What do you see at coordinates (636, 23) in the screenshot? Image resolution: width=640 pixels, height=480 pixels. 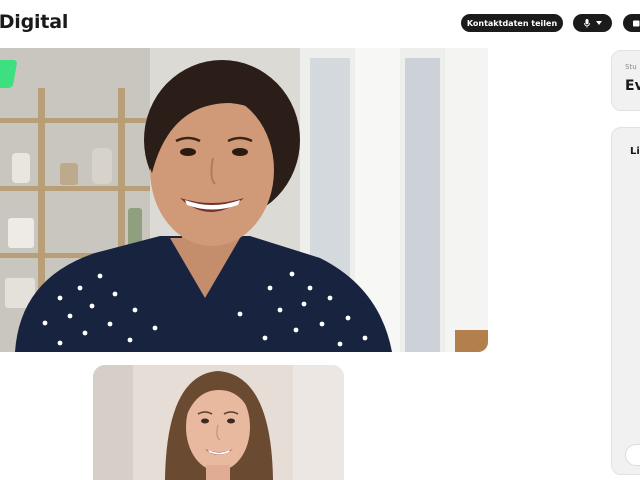 I see `camera-icon` at bounding box center [636, 23].